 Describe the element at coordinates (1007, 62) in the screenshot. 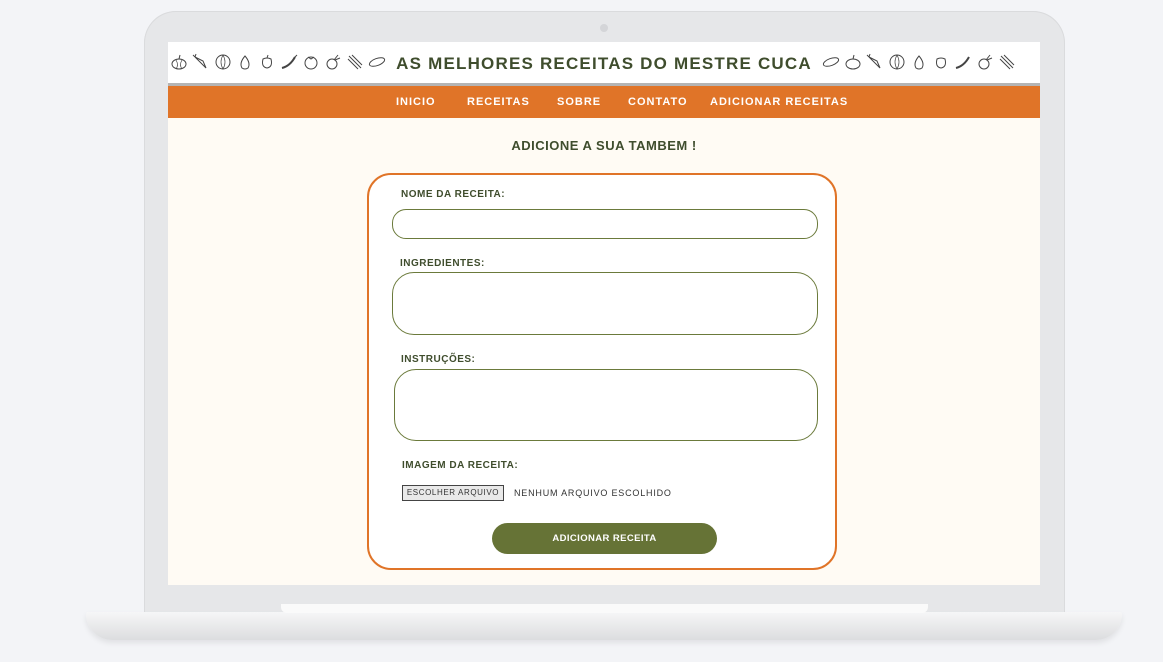

I see `asparagus-icon` at that location.